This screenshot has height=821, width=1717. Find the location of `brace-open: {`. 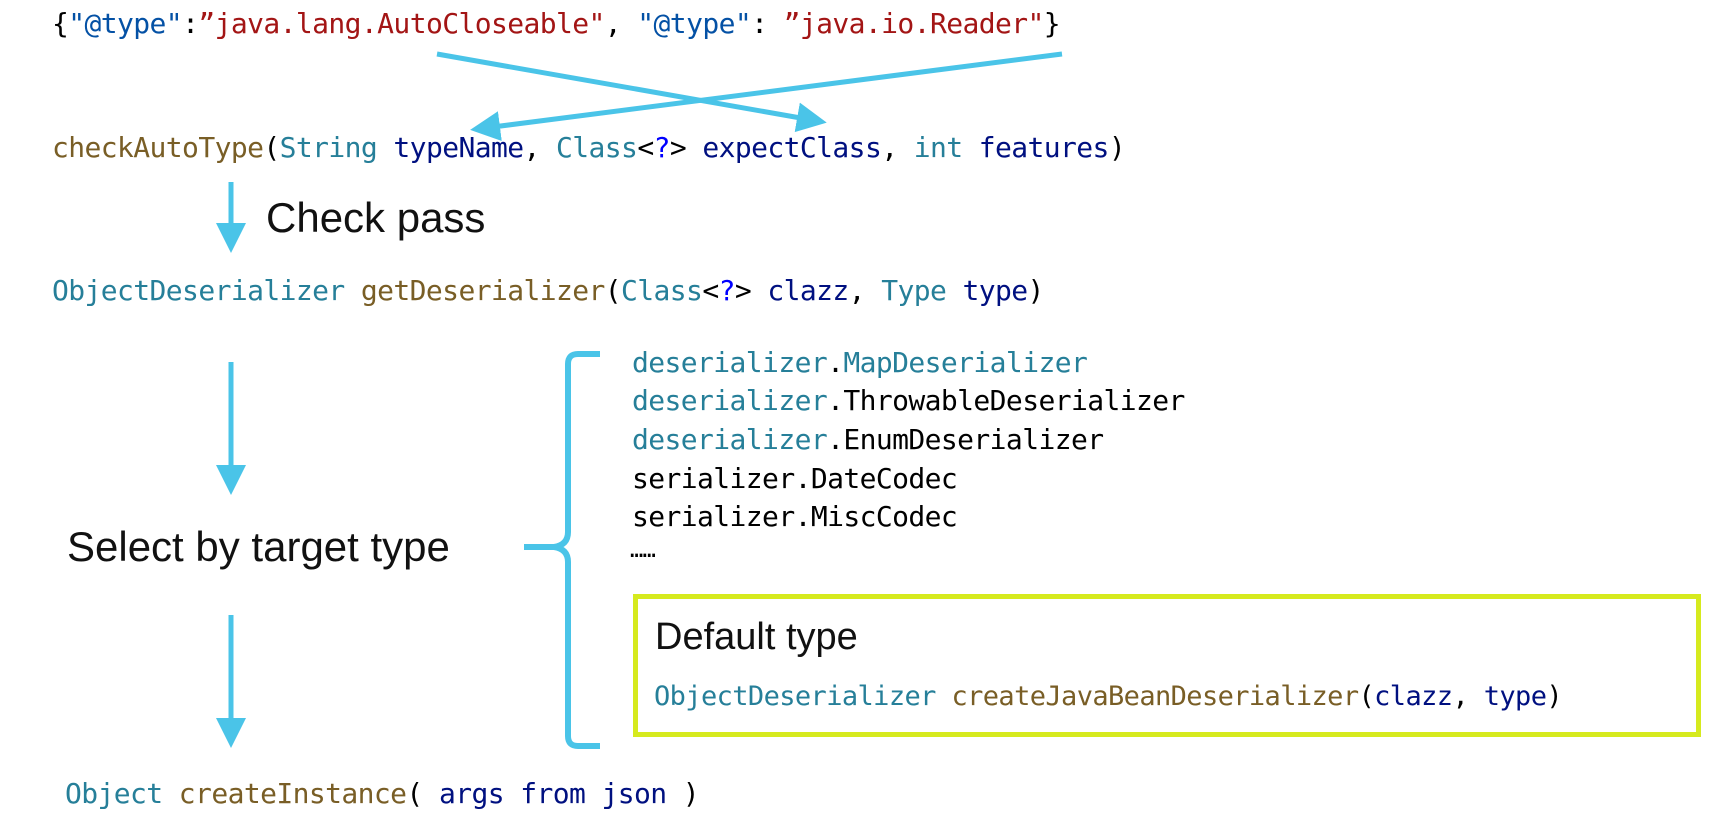

brace-open: { is located at coordinates (60, 23).